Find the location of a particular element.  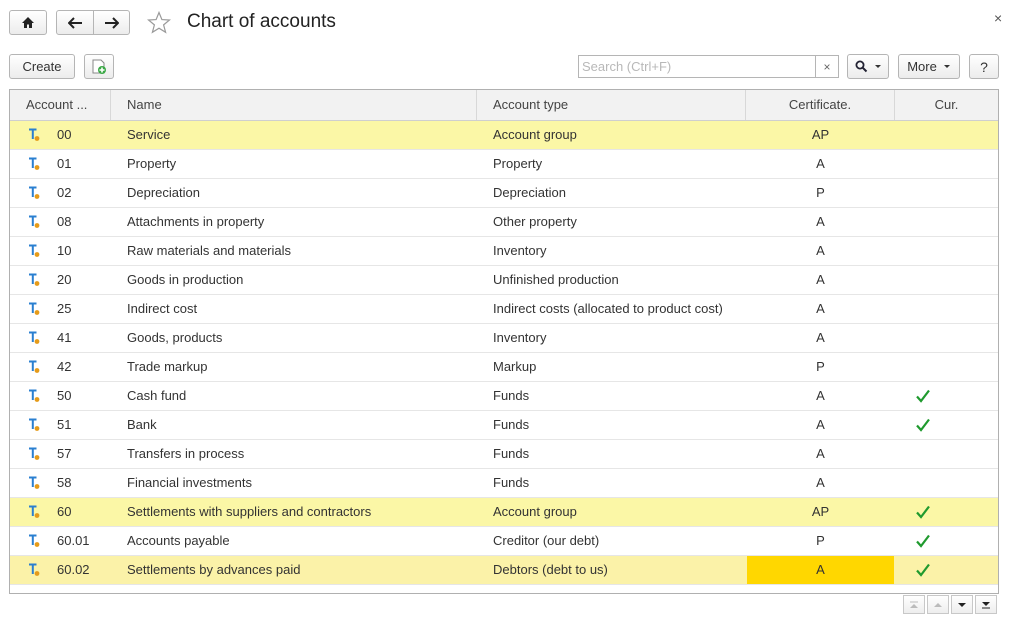

search-options-button is located at coordinates (868, 66).